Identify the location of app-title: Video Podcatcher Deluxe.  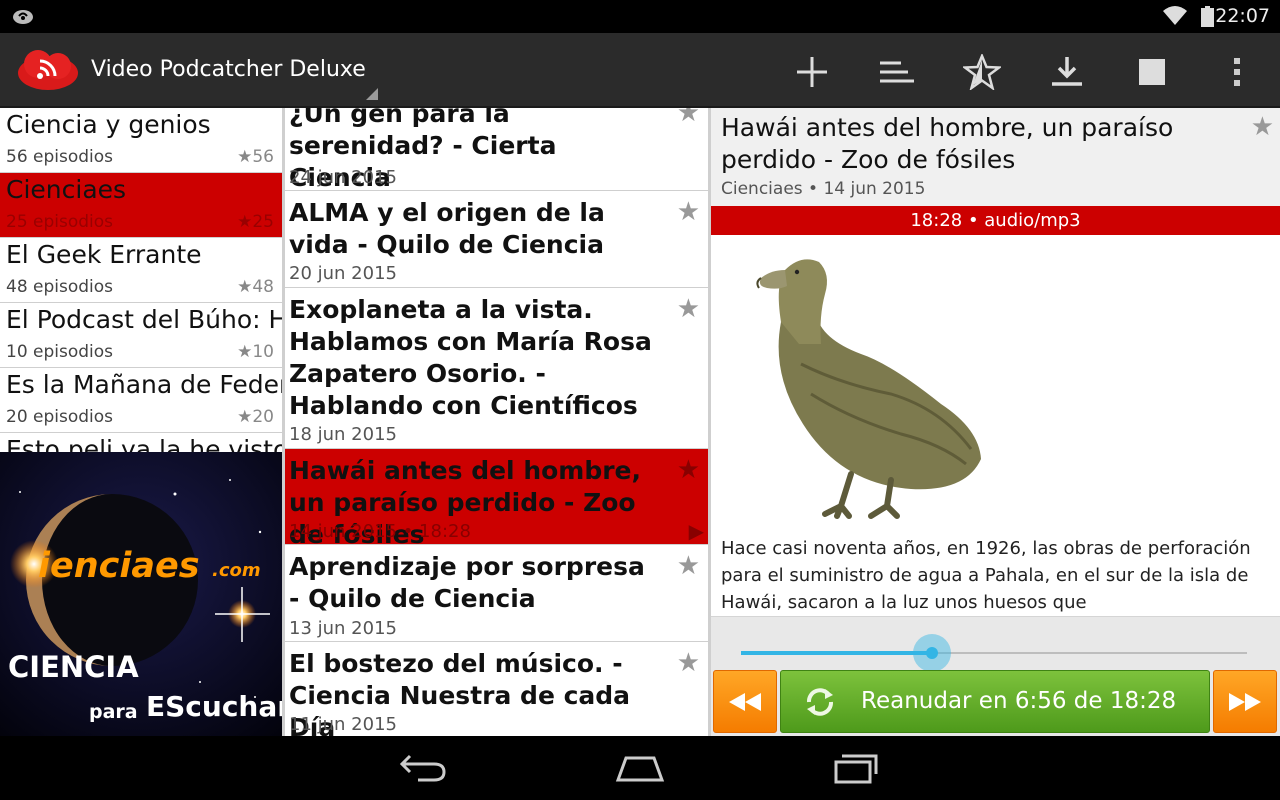
(228, 69).